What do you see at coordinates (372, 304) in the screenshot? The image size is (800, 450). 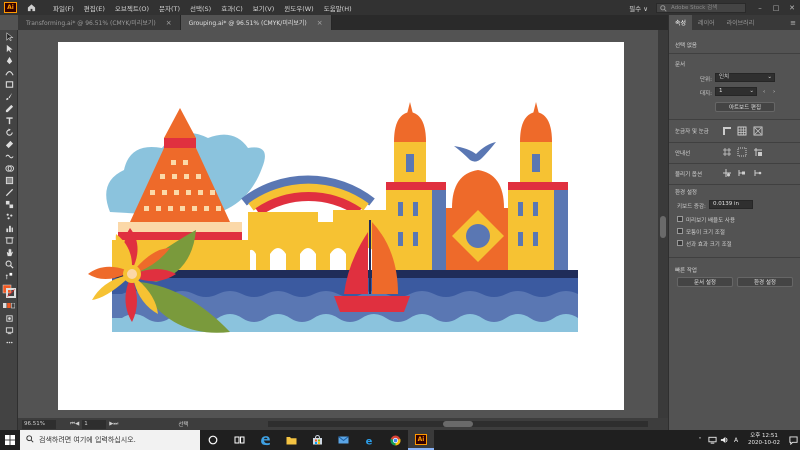 I see `sailboat-hull` at bounding box center [372, 304].